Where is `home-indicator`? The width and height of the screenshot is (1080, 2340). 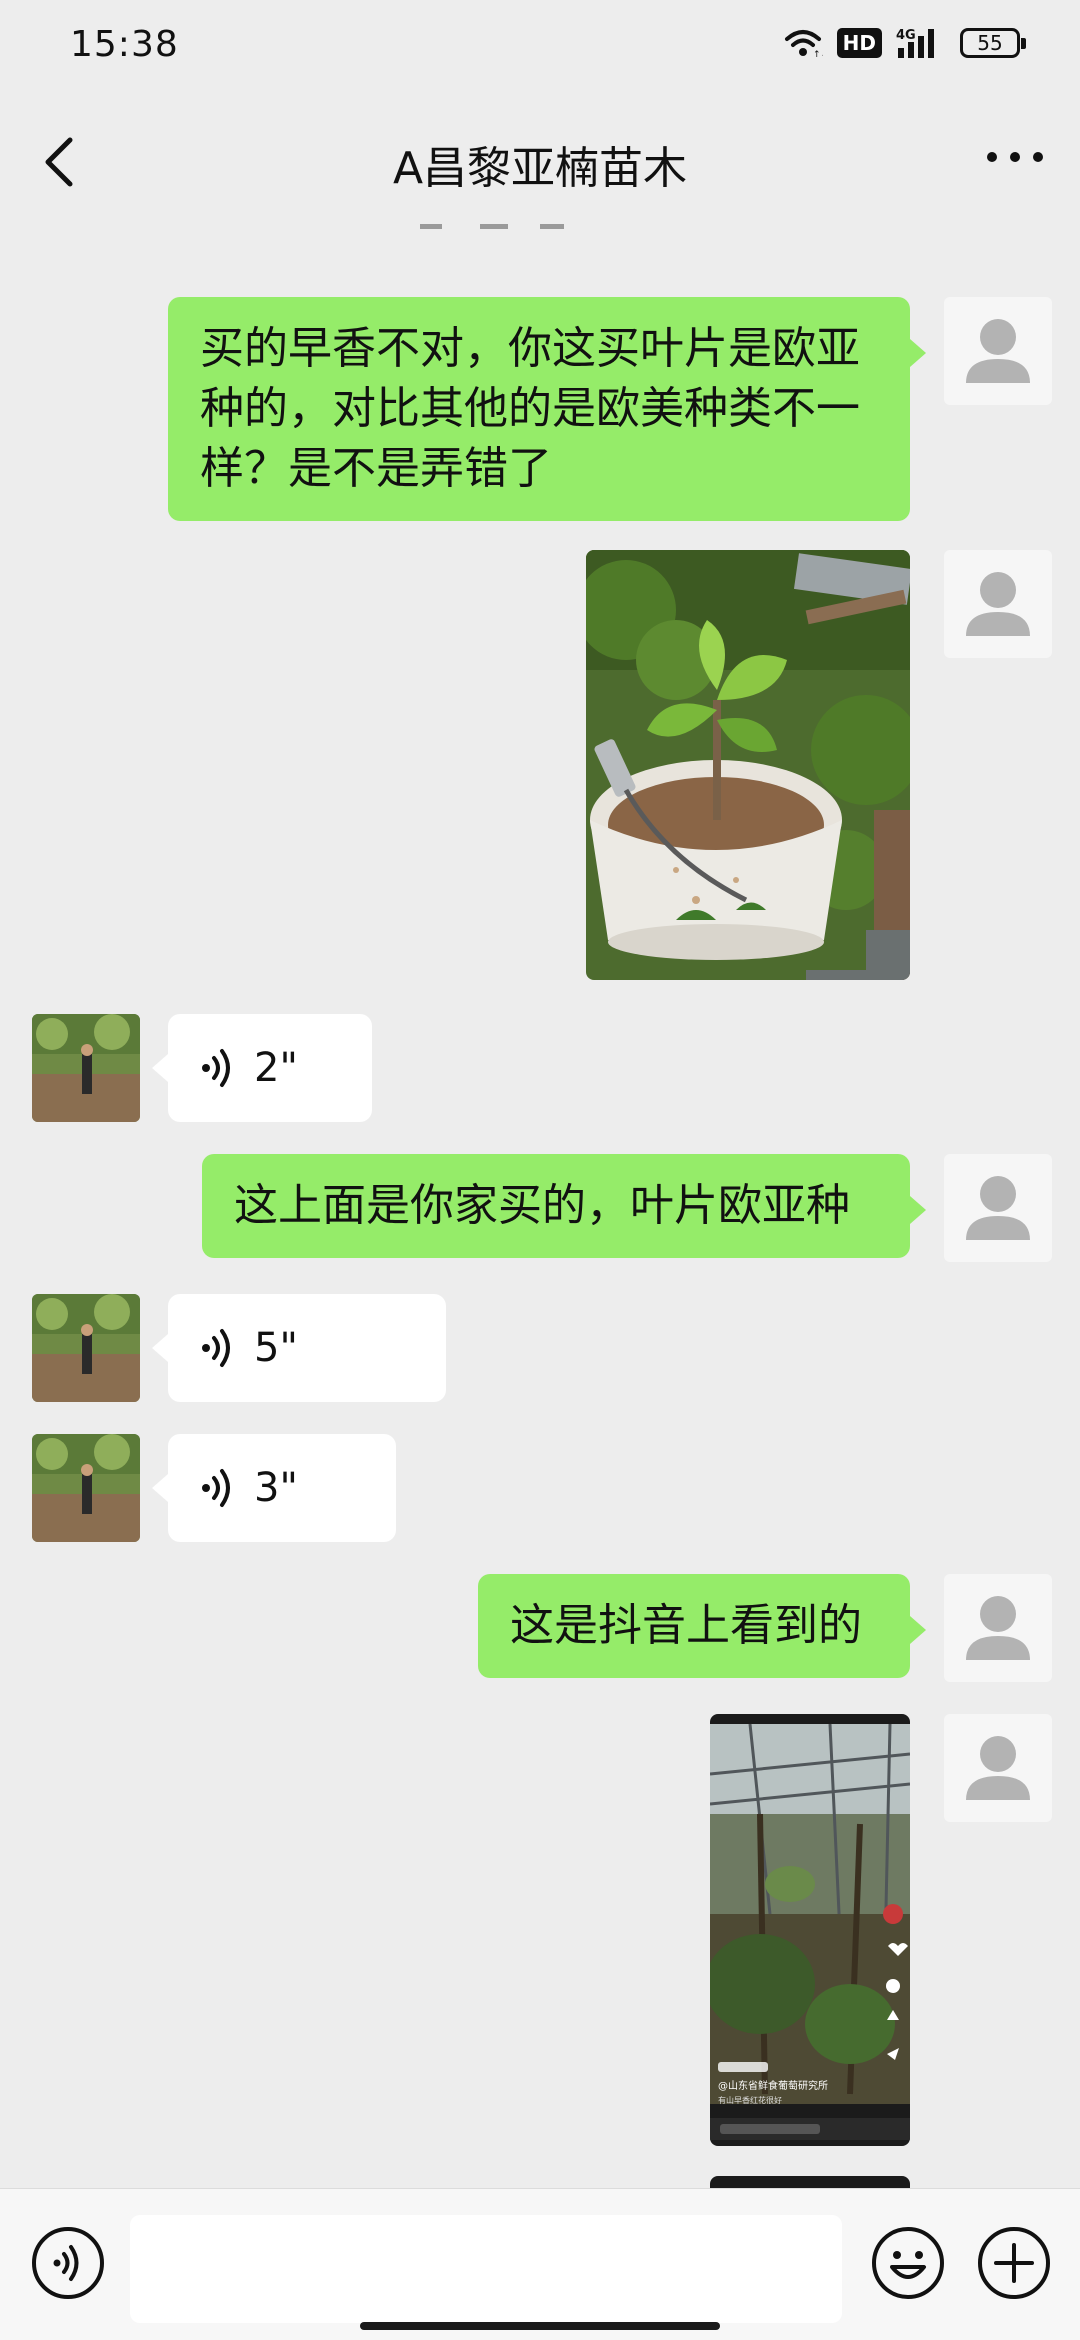
home-indicator is located at coordinates (540, 2326).